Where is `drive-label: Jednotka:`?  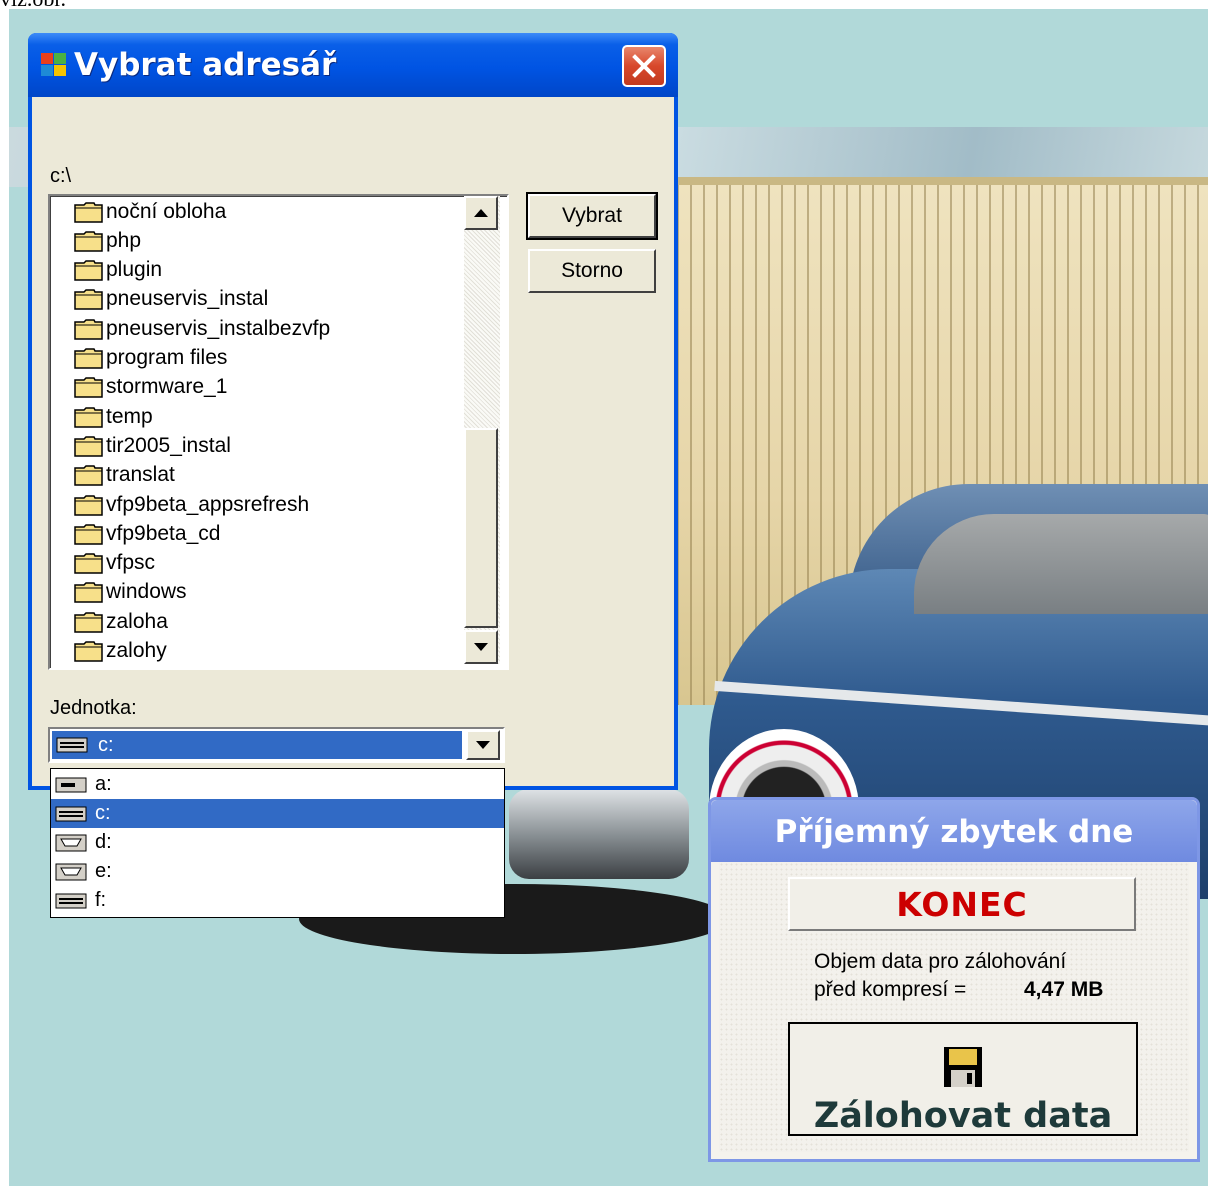 drive-label: Jednotka: is located at coordinates (93, 708).